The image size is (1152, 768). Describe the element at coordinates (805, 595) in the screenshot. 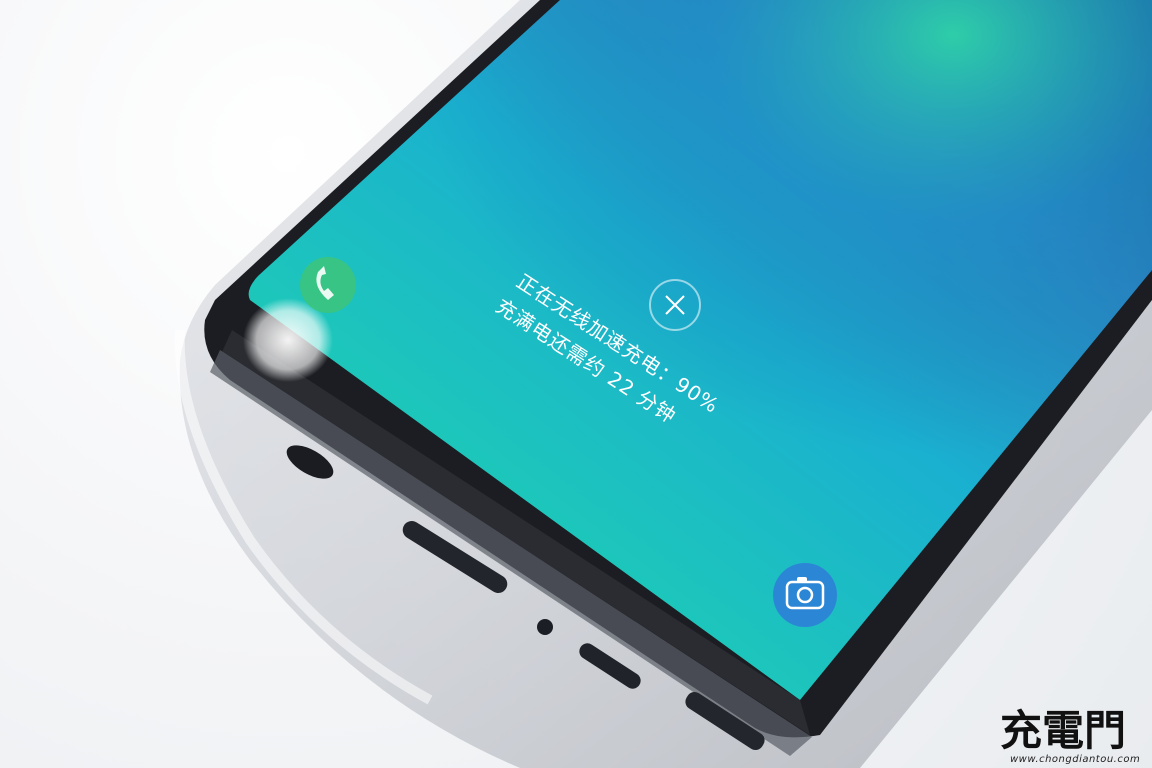

I see `camera-icon` at that location.